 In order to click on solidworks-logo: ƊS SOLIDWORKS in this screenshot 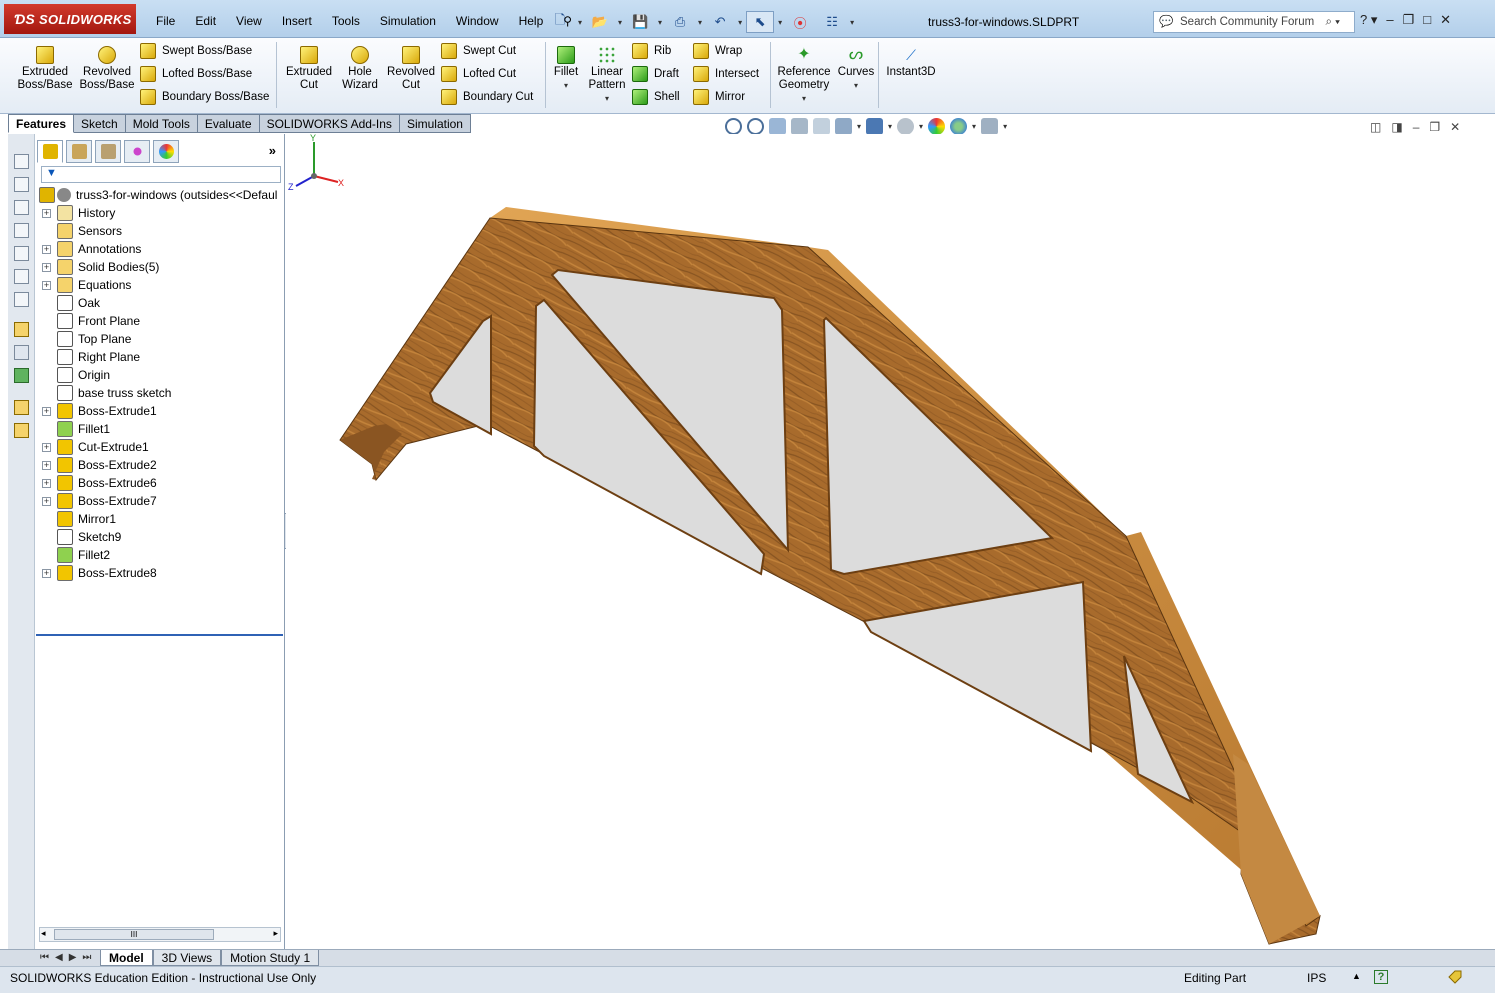, I will do `click(70, 19)`.